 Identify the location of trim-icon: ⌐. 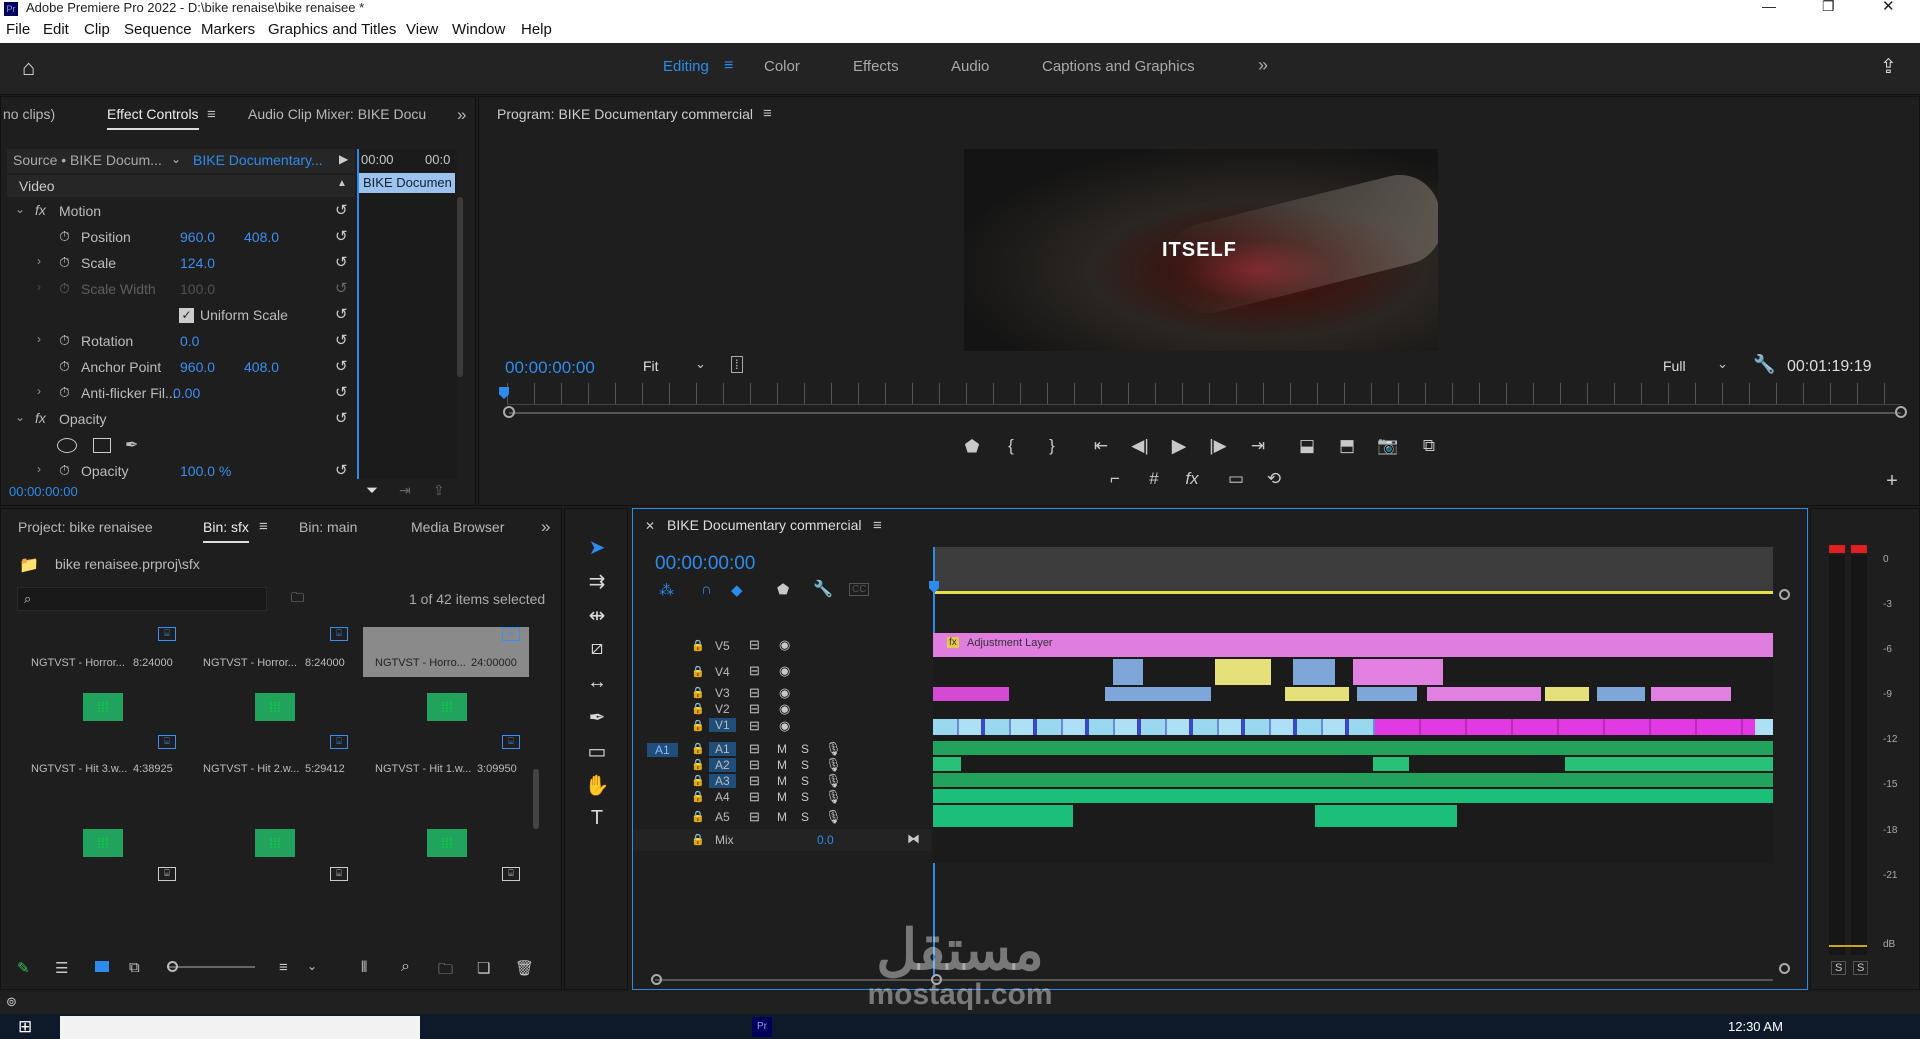
(1115, 479).